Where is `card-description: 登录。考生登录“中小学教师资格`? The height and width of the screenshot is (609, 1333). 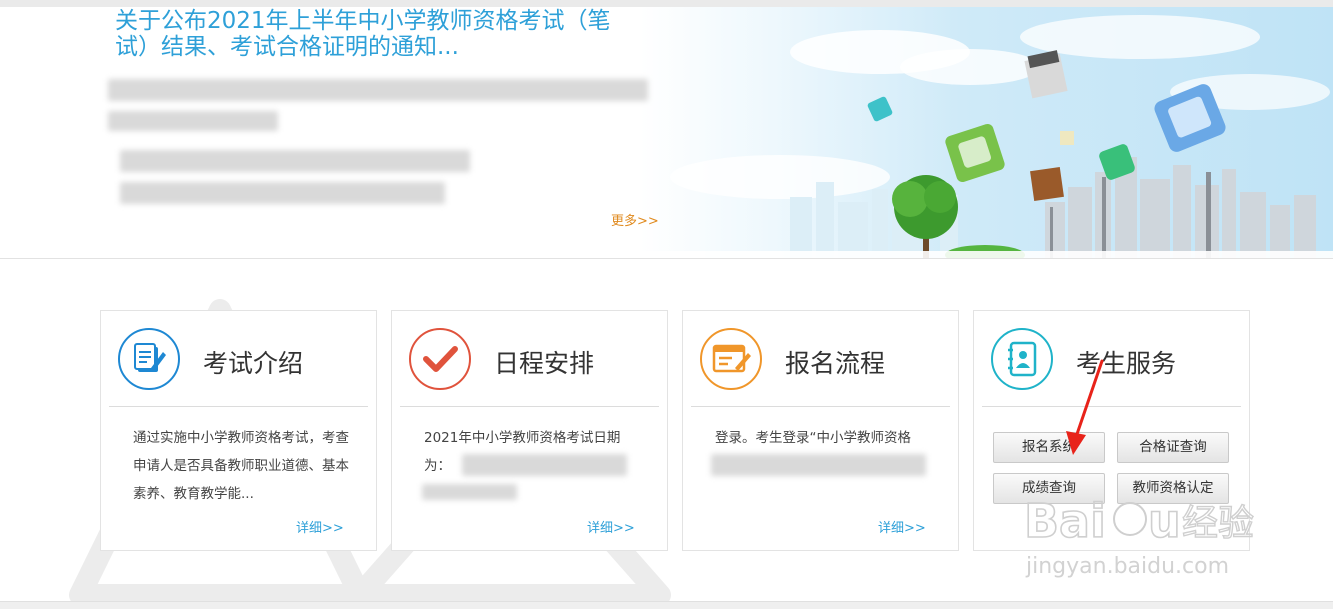
card-description: 登录。考生登录“中小学教师资格 is located at coordinates (813, 438).